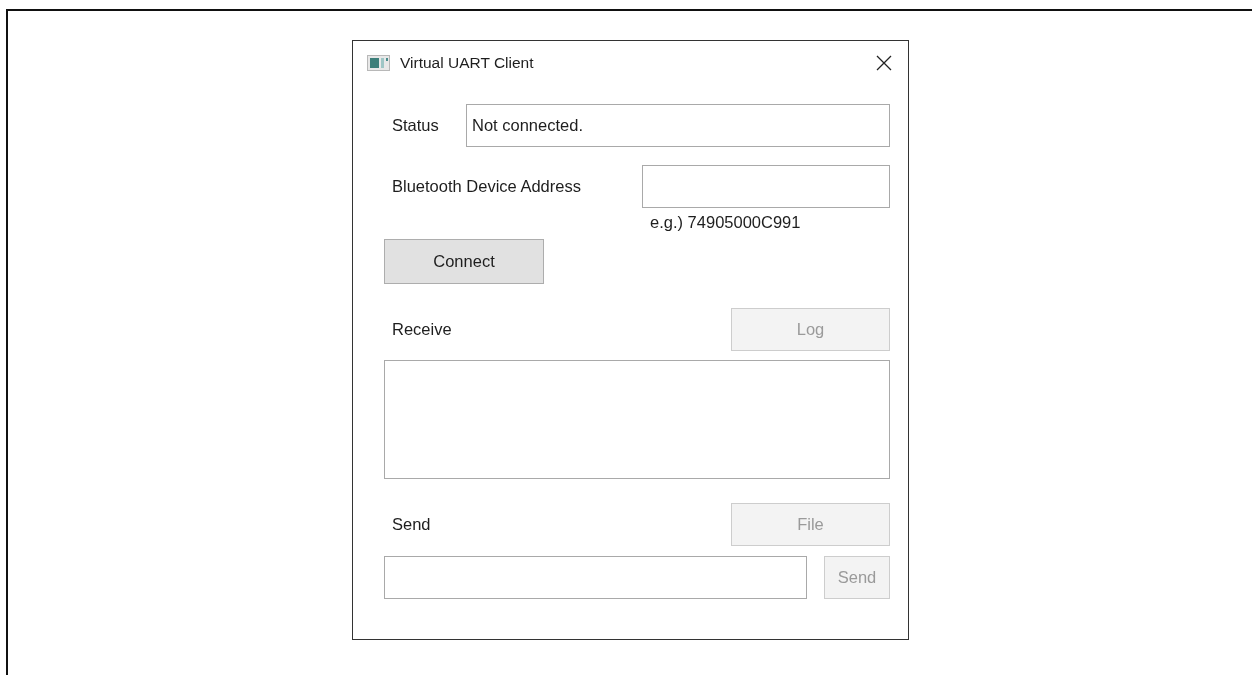 The width and height of the screenshot is (1252, 675). Describe the element at coordinates (467, 63) in the screenshot. I see `window-title: Virtual UART Client` at that location.